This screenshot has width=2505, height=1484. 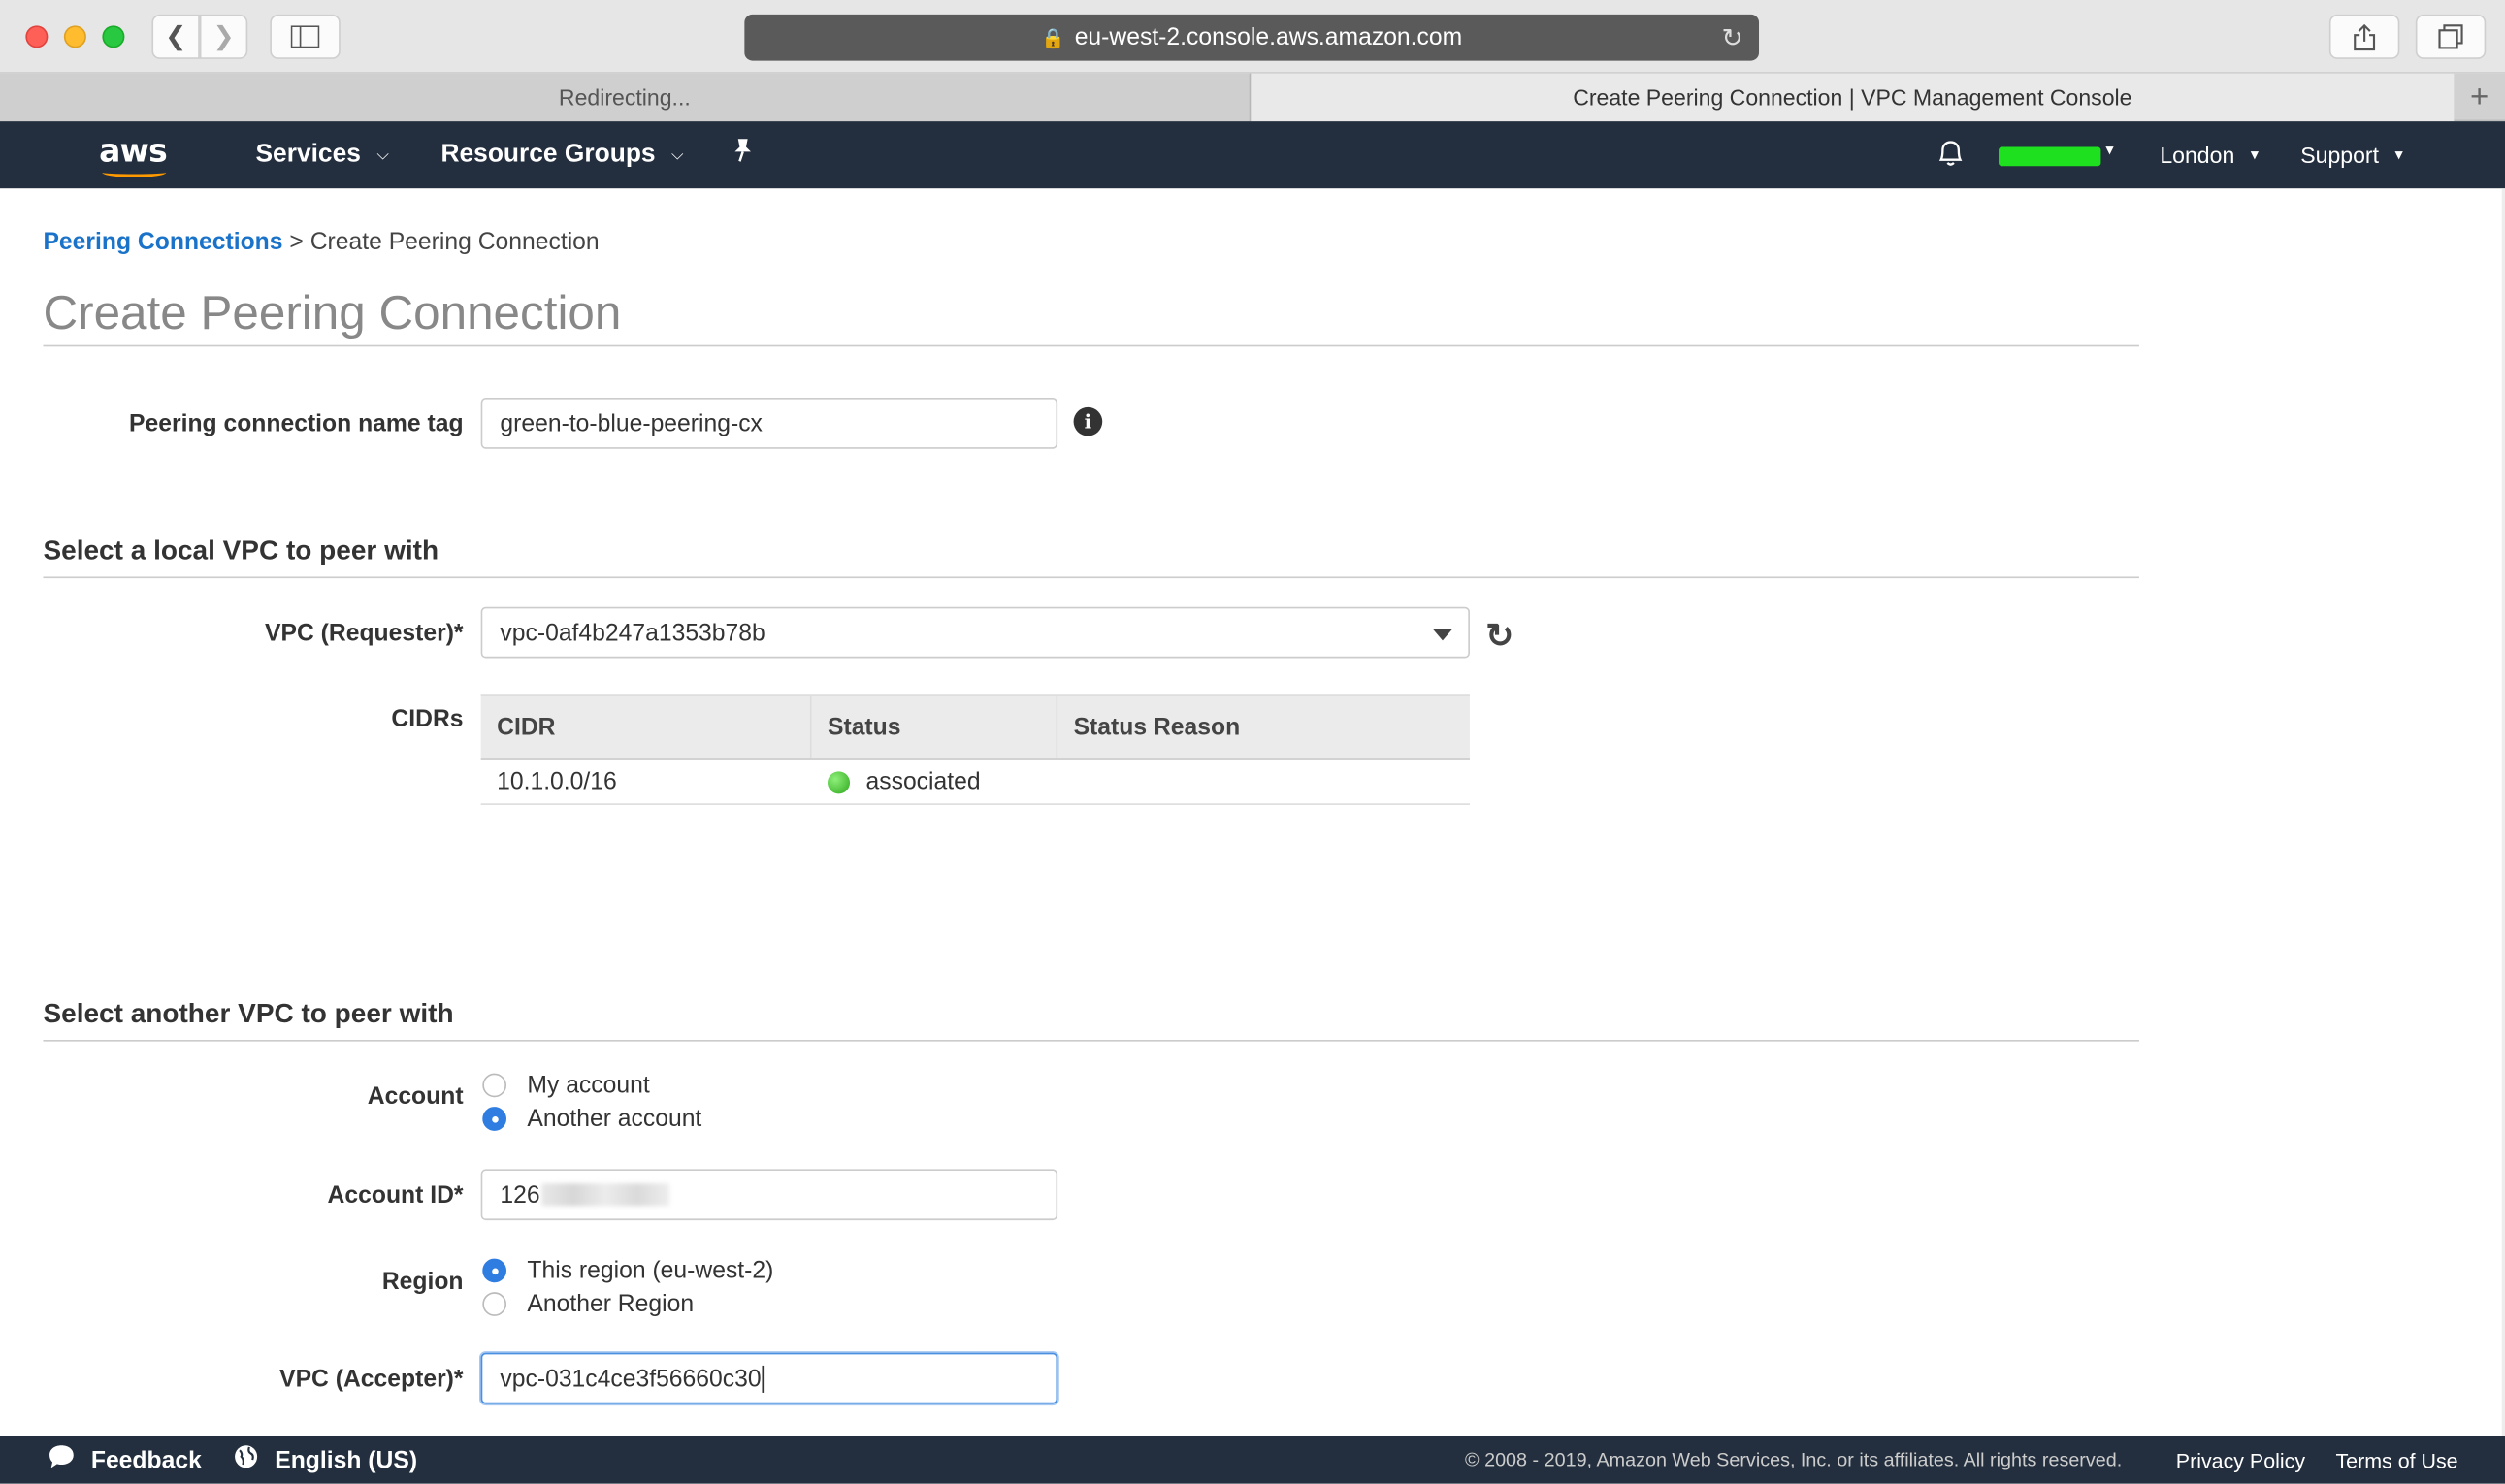 I want to click on radio-my-account: My account, so click(x=566, y=1085).